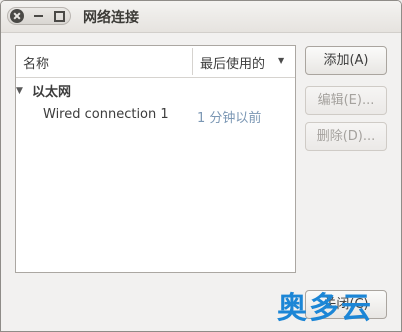 This screenshot has width=402, height=332. What do you see at coordinates (106, 114) in the screenshot?
I see `connection-name: Wired connection 1` at bounding box center [106, 114].